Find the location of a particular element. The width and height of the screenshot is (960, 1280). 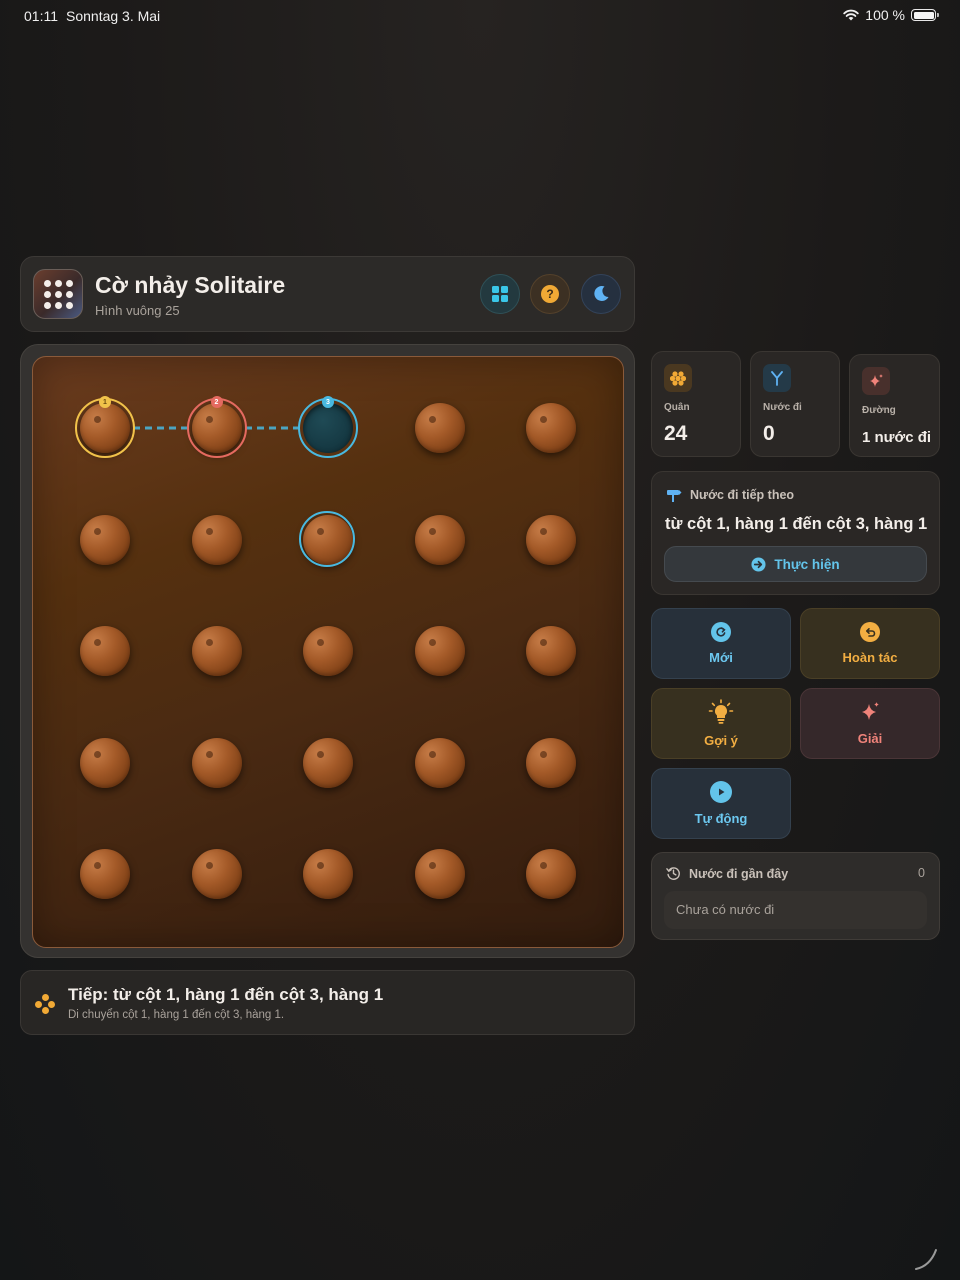

stat-path: Đường 1 nước đi is located at coordinates (894, 405).